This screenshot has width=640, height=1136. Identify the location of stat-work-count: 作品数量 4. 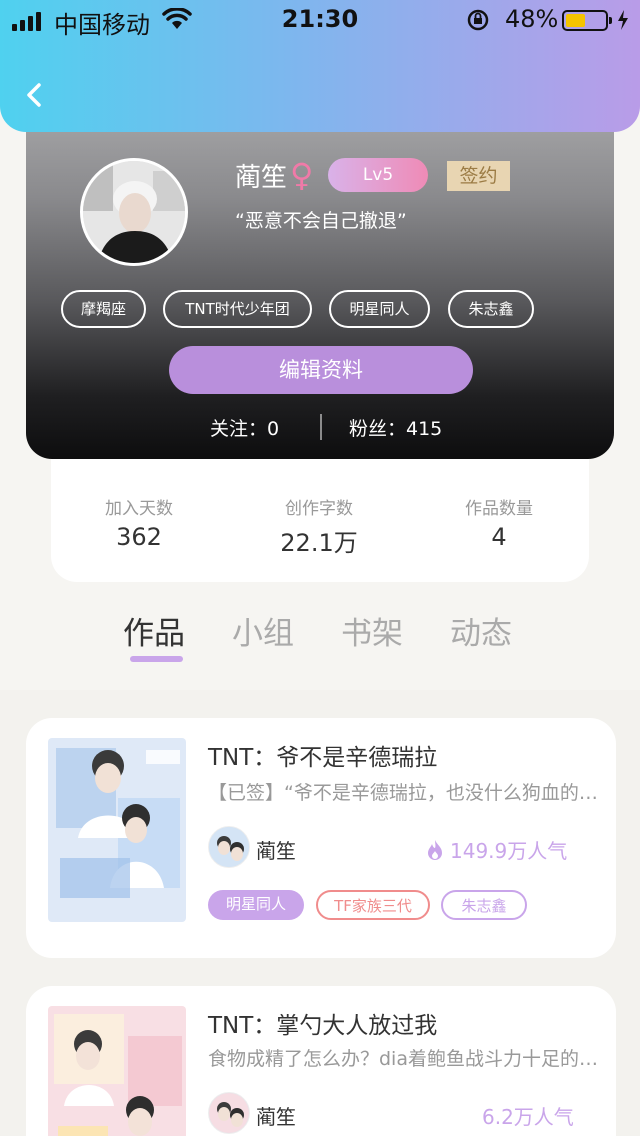
(499, 522).